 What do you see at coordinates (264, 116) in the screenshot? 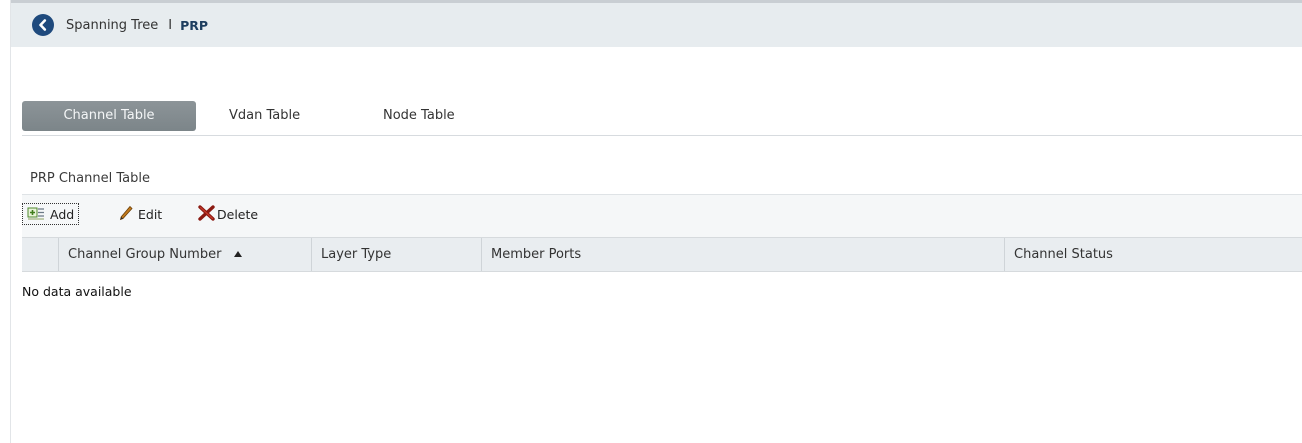
I see `tab-vdan-table: Vdan Table` at bounding box center [264, 116].